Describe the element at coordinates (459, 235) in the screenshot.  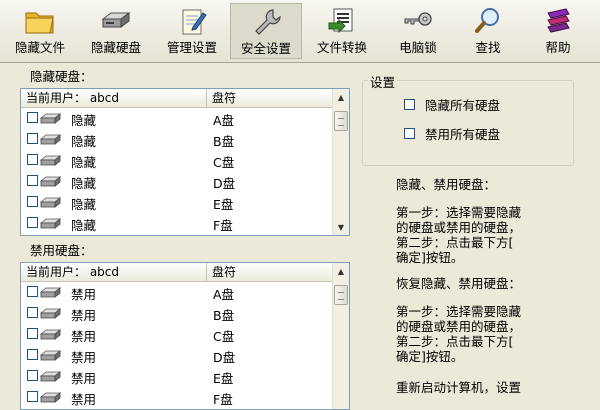
I see `instructions-steps-hide-disable: 第一步：选择需要隐藏 的硬盘或禁用的硬盘， 第二步：点击最下方[ 确定]按钮。` at that location.